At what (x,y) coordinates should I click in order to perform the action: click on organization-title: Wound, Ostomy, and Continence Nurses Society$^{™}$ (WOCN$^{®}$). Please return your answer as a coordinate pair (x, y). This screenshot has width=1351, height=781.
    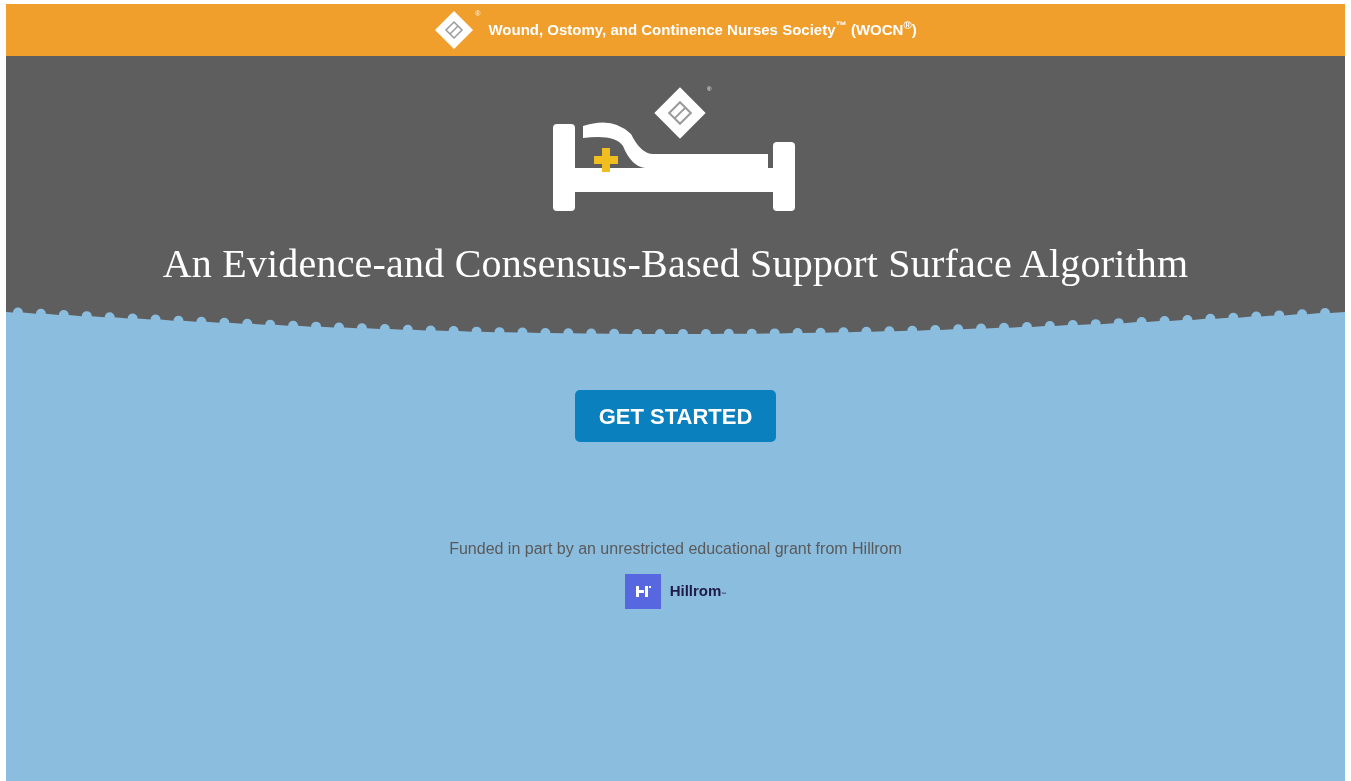
    Looking at the image, I should click on (702, 29).